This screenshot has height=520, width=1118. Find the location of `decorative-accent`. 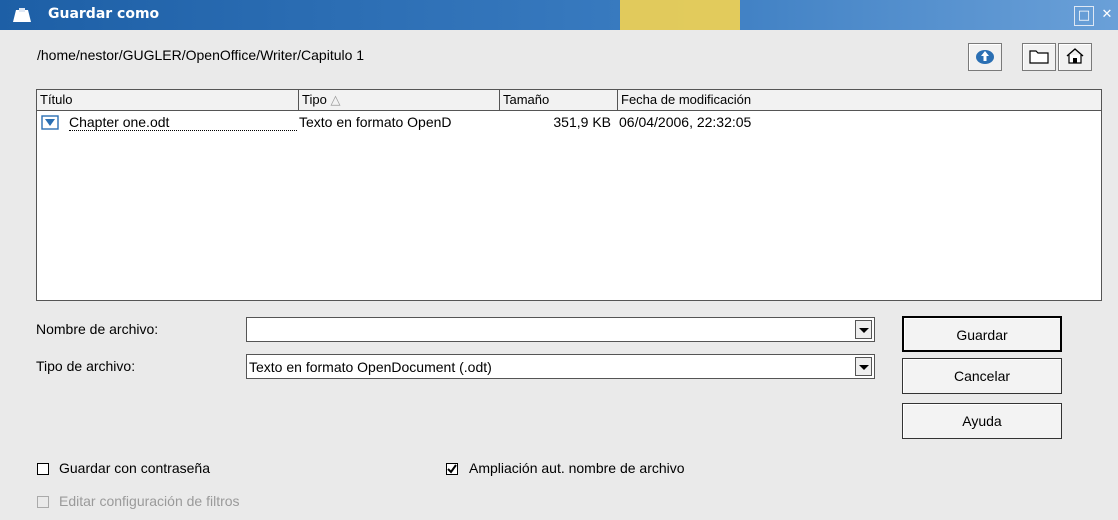

decorative-accent is located at coordinates (680, 15).